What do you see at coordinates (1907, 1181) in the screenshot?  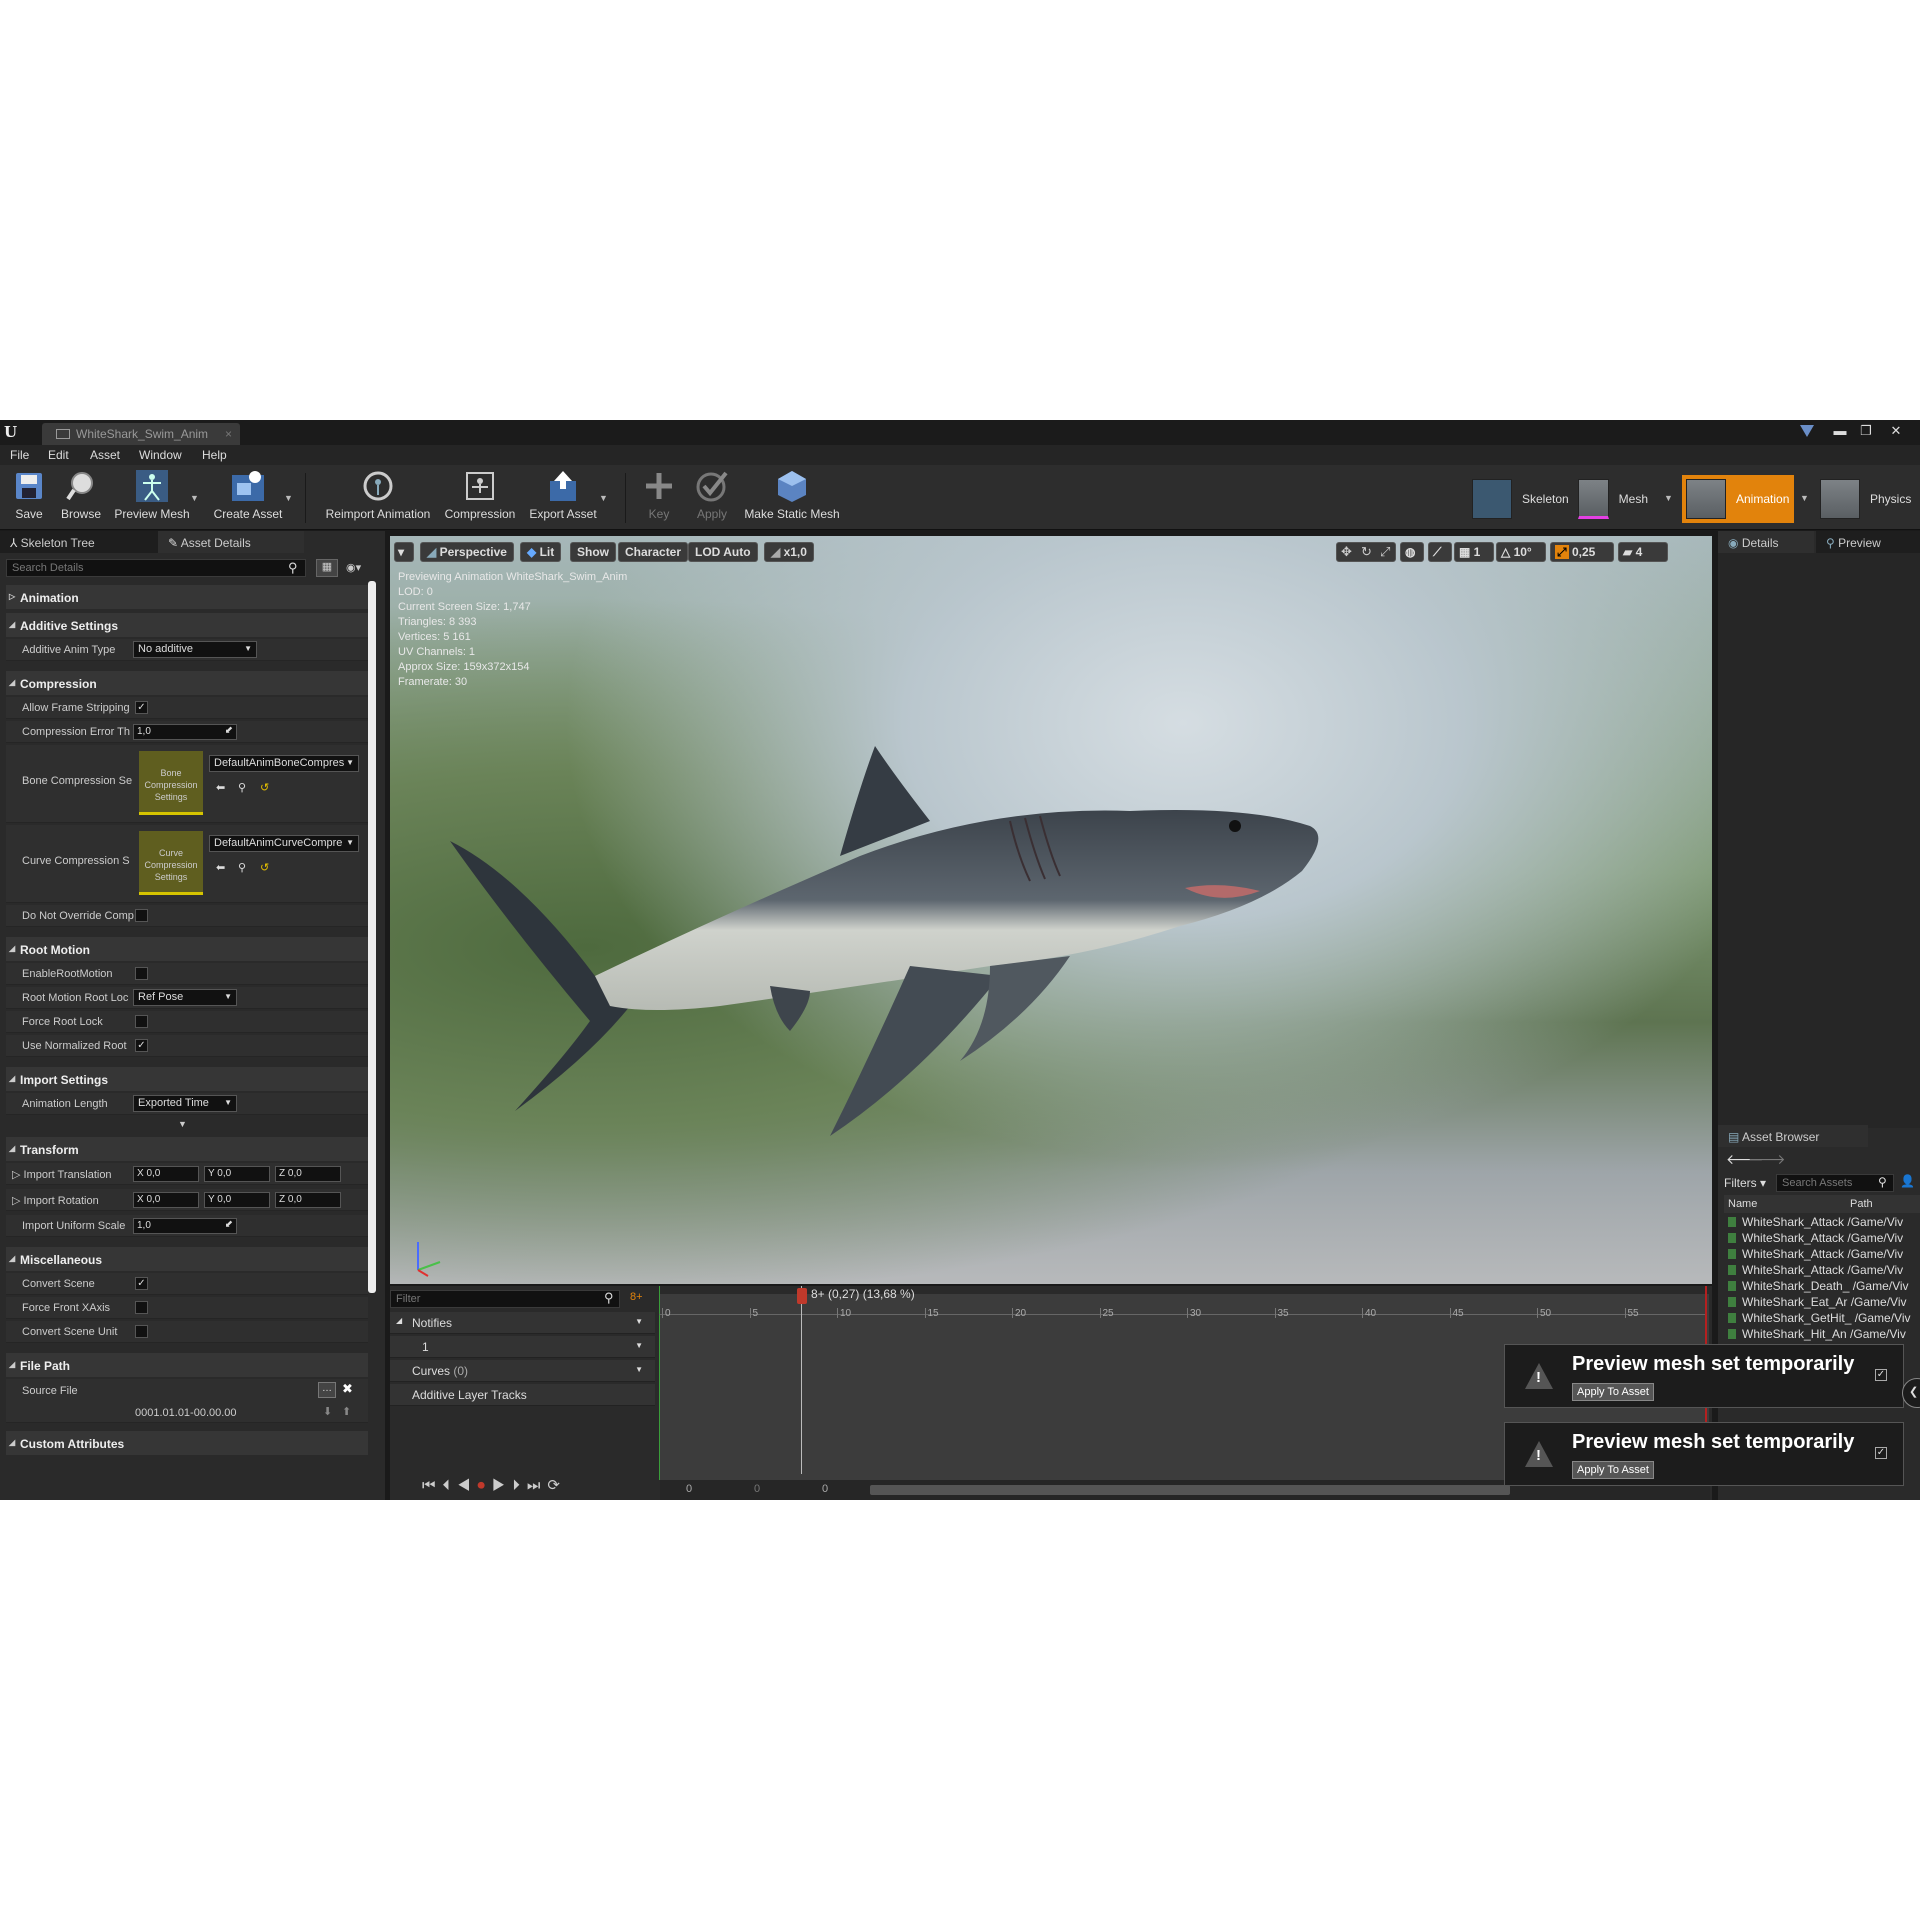 I see `view-options-icon: 👤` at bounding box center [1907, 1181].